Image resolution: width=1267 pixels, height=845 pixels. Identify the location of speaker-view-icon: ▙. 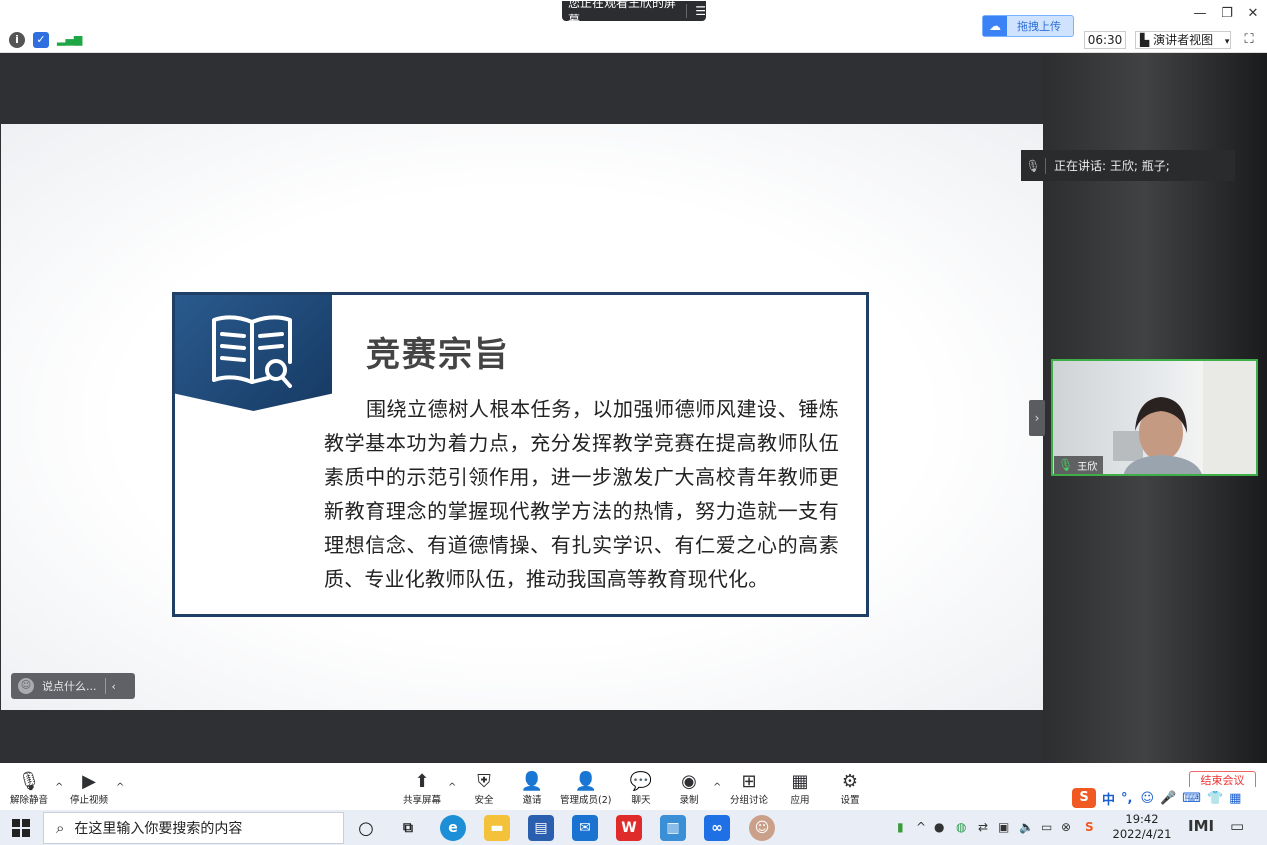
(1145, 40).